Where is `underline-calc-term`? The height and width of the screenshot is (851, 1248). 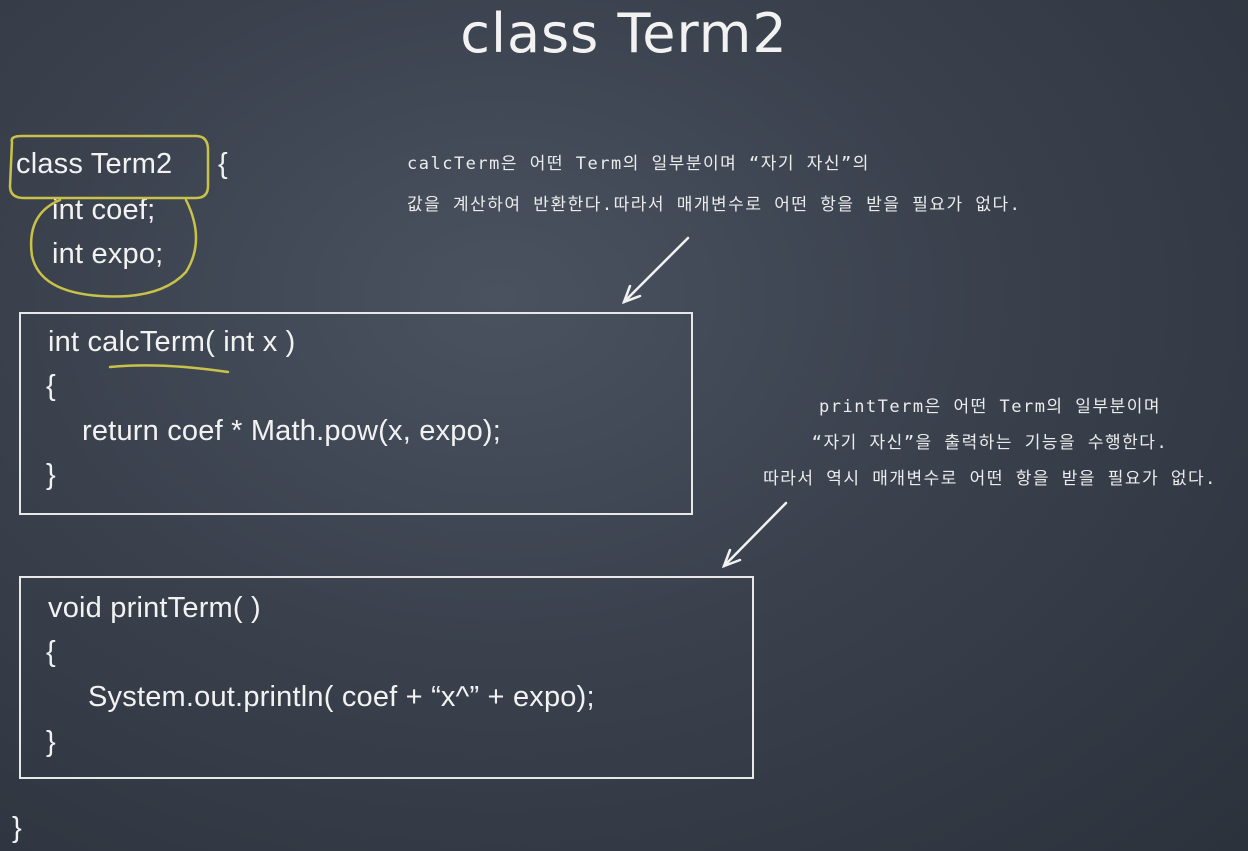
underline-calc-term is located at coordinates (169, 369).